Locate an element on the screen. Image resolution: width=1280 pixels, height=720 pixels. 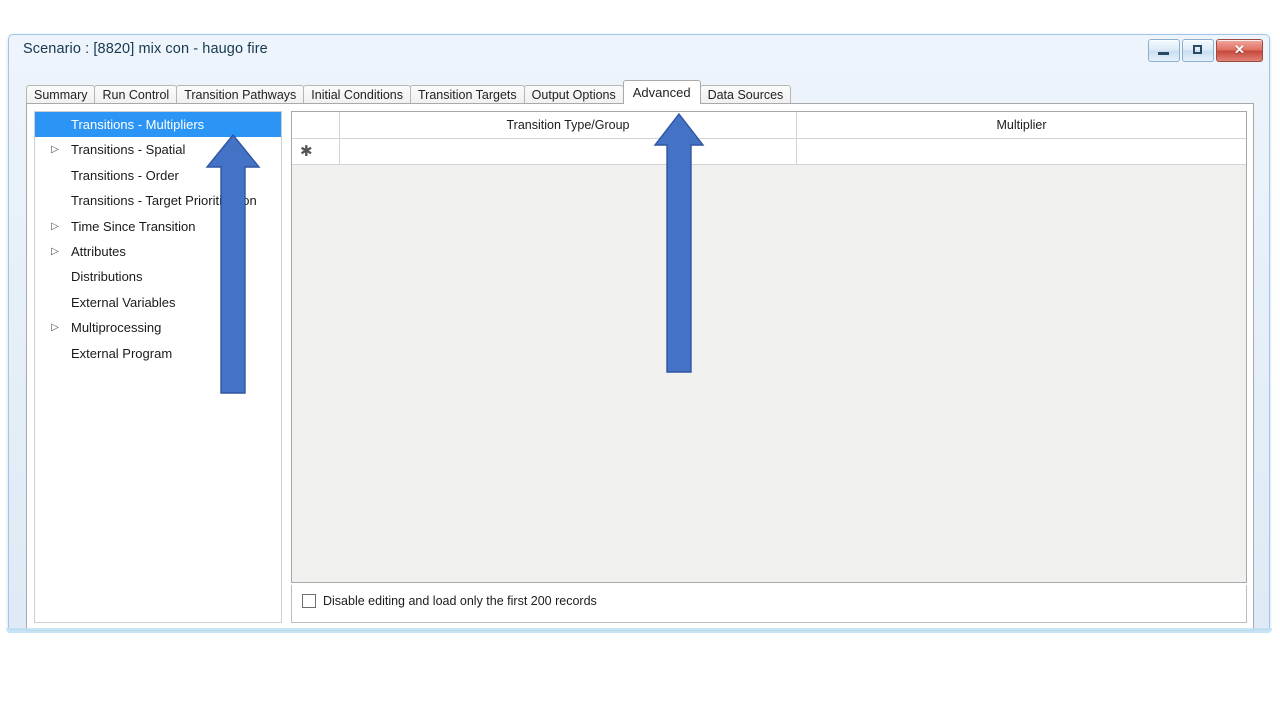
close-button: ✕ is located at coordinates (1239, 50).